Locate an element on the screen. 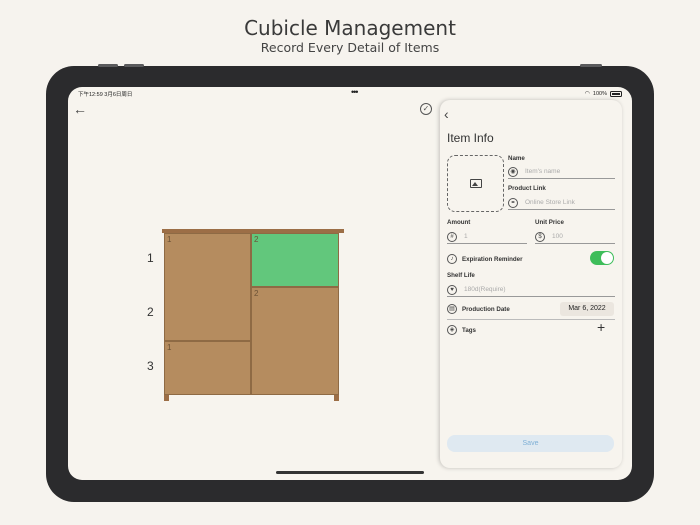 The width and height of the screenshot is (700, 525). tag-circle-icon: ◉ is located at coordinates (513, 172).